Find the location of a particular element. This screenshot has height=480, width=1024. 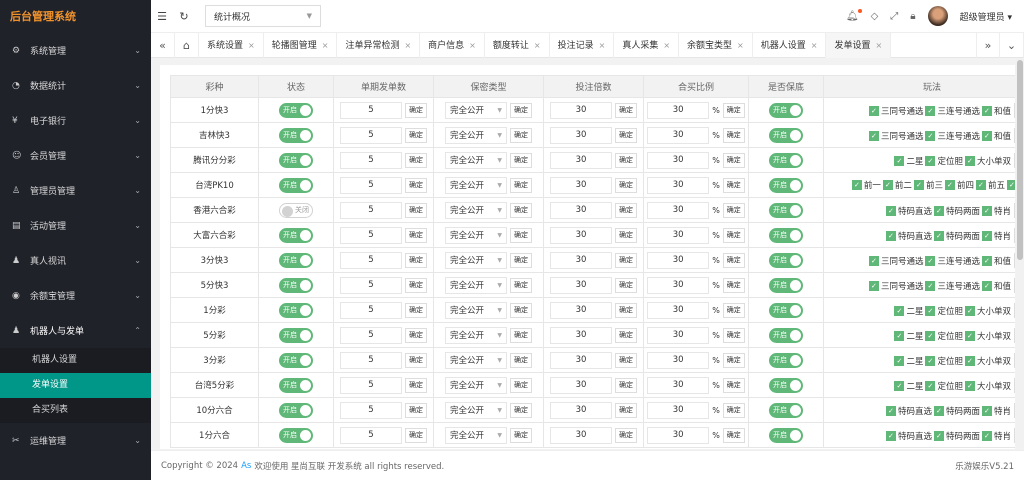

user-name: 超级管理员 ▾ is located at coordinates (986, 16).